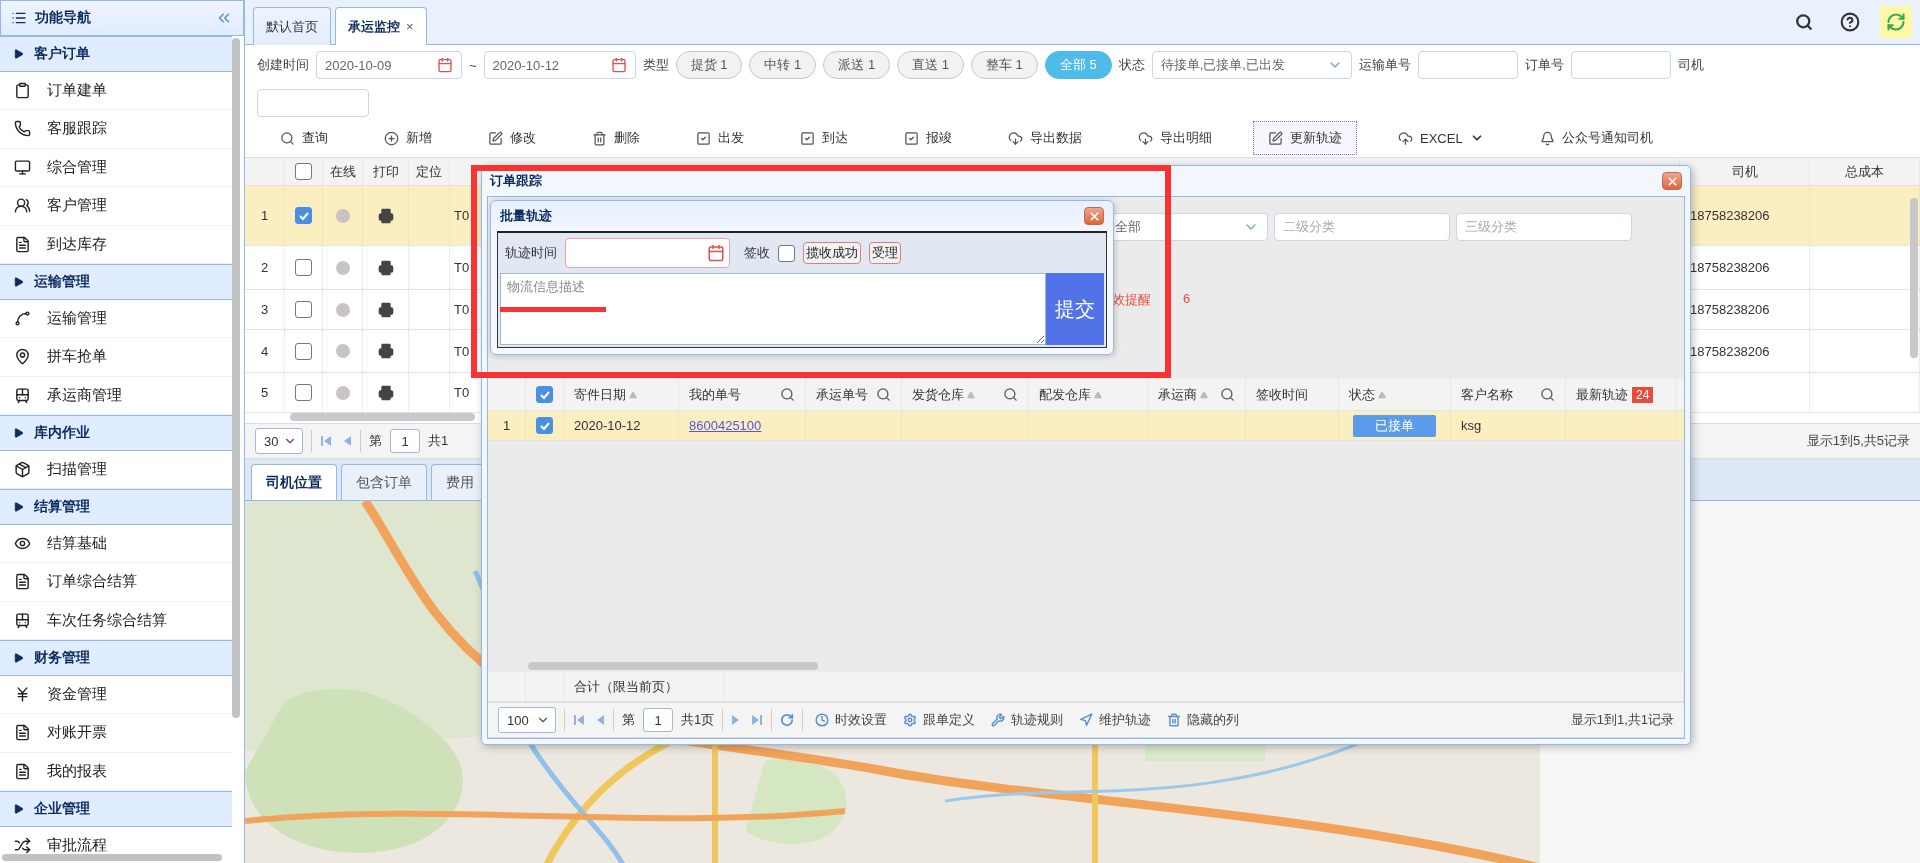 This screenshot has width=1920, height=863. What do you see at coordinates (512, 138) in the screenshot?
I see `toolbar-button: 修改` at bounding box center [512, 138].